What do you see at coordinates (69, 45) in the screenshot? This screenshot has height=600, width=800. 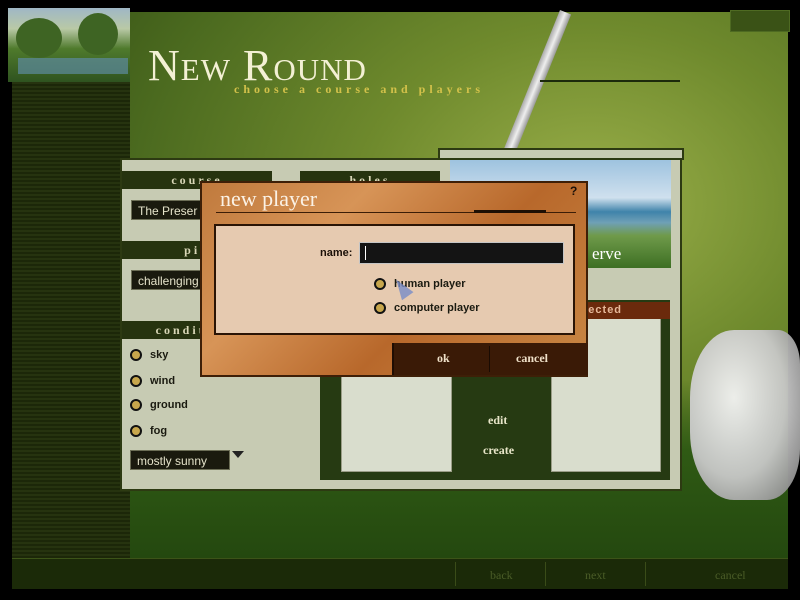 I see `course-thumbnail-image` at bounding box center [69, 45].